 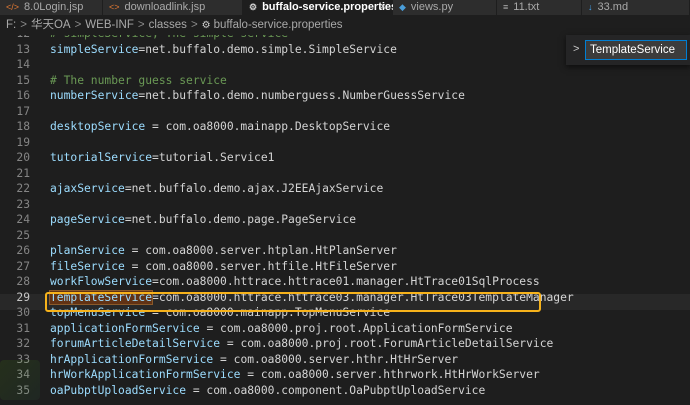 What do you see at coordinates (278, 25) in the screenshot?
I see `breadcrumb-file: buffalo-service.properties` at bounding box center [278, 25].